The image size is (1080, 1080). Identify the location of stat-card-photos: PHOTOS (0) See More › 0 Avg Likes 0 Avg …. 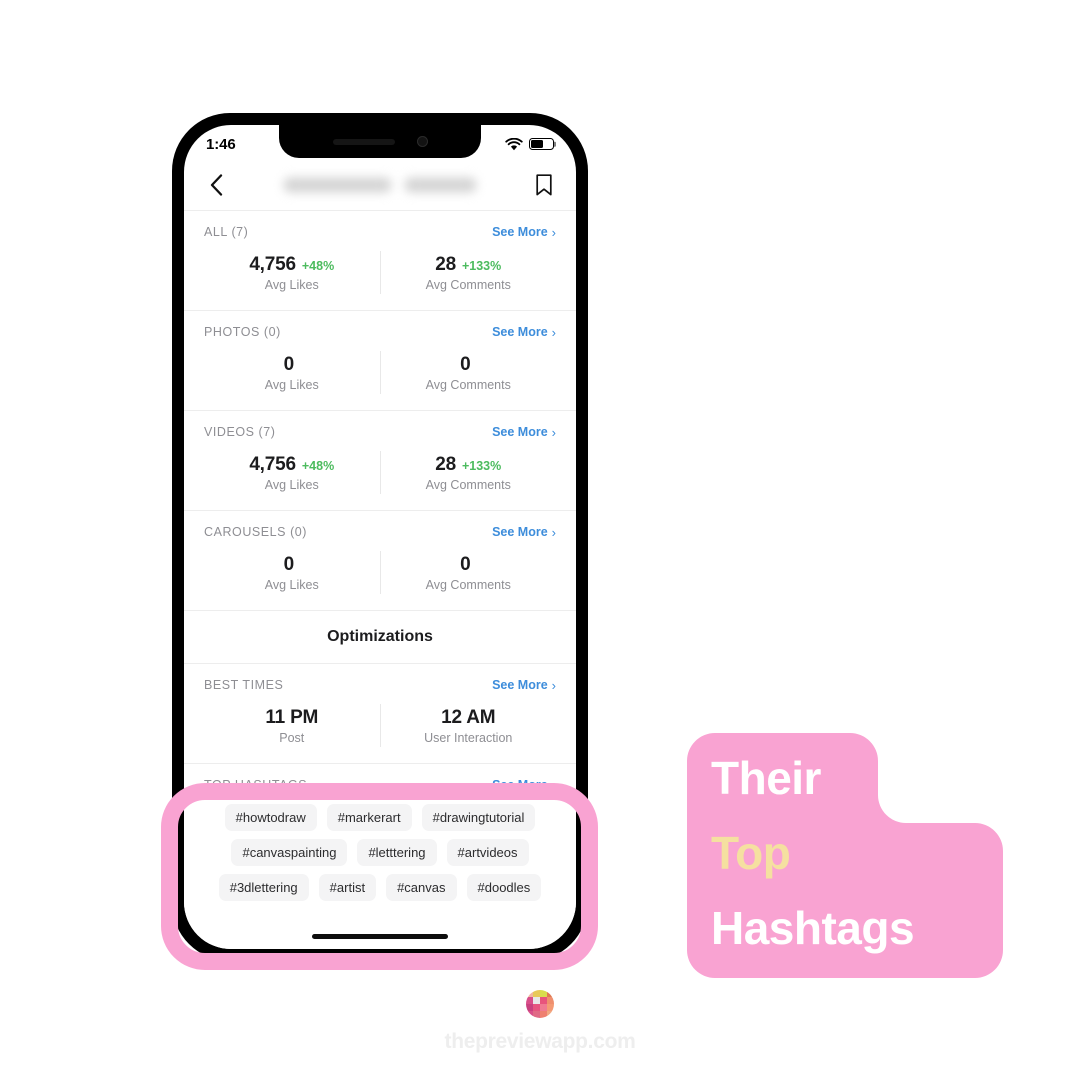
(380, 361).